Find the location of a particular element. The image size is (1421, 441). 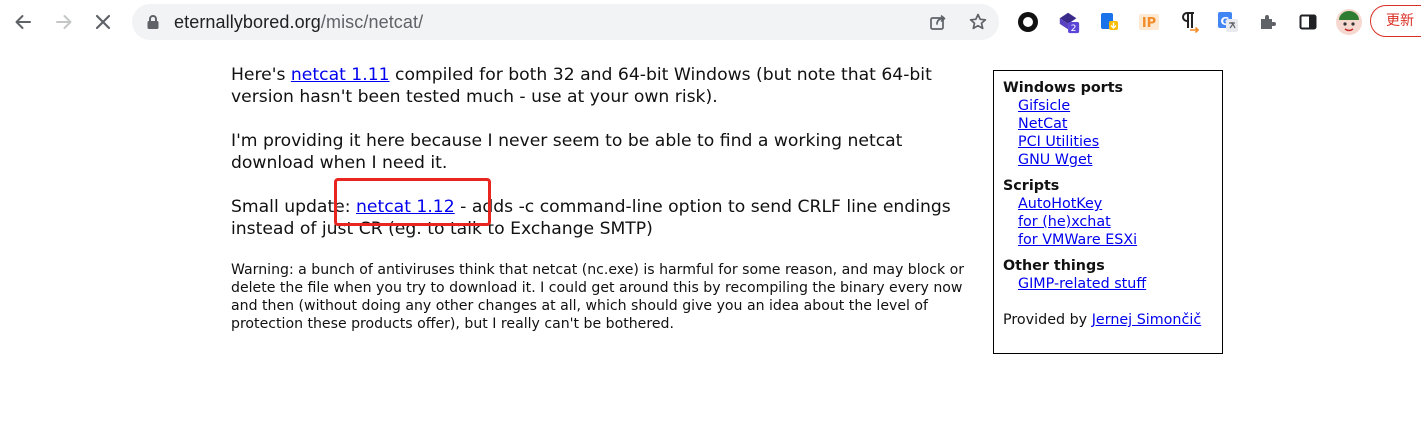

back-arrow-icon is located at coordinates (23, 22).